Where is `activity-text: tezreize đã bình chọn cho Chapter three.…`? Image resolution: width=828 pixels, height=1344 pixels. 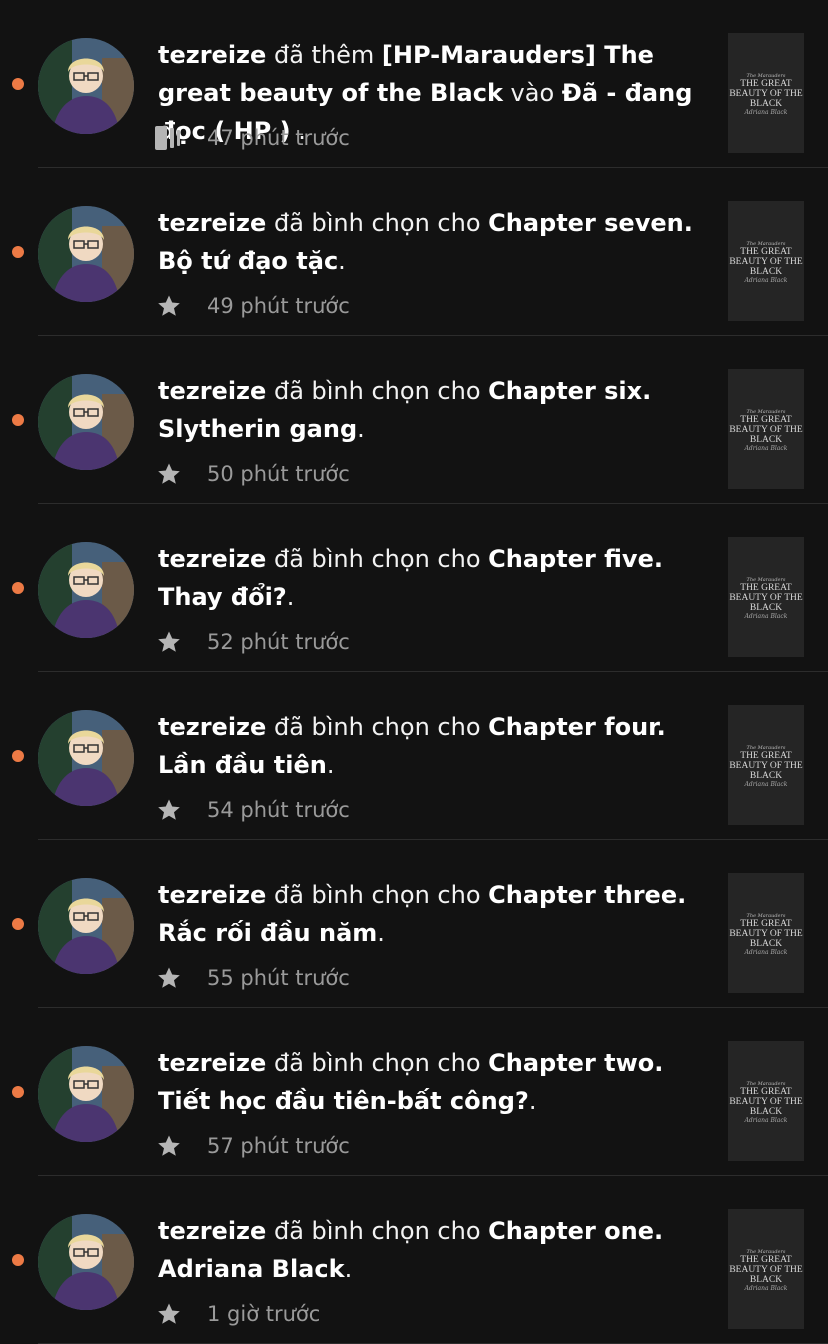 activity-text: tezreize đã bình chọn cho Chapter three.… is located at coordinates (432, 914).